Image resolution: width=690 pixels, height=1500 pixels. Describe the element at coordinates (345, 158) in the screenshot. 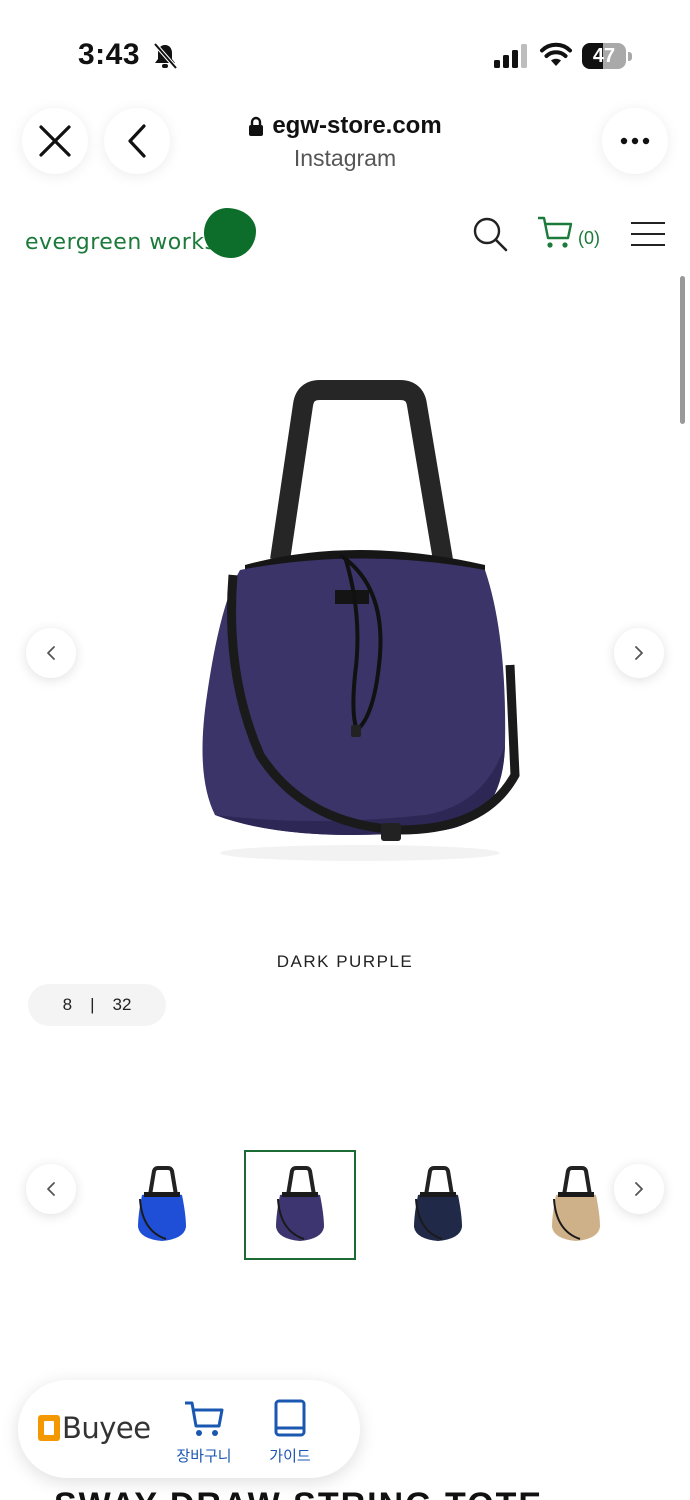

I see `source-app-label: Instagram` at that location.